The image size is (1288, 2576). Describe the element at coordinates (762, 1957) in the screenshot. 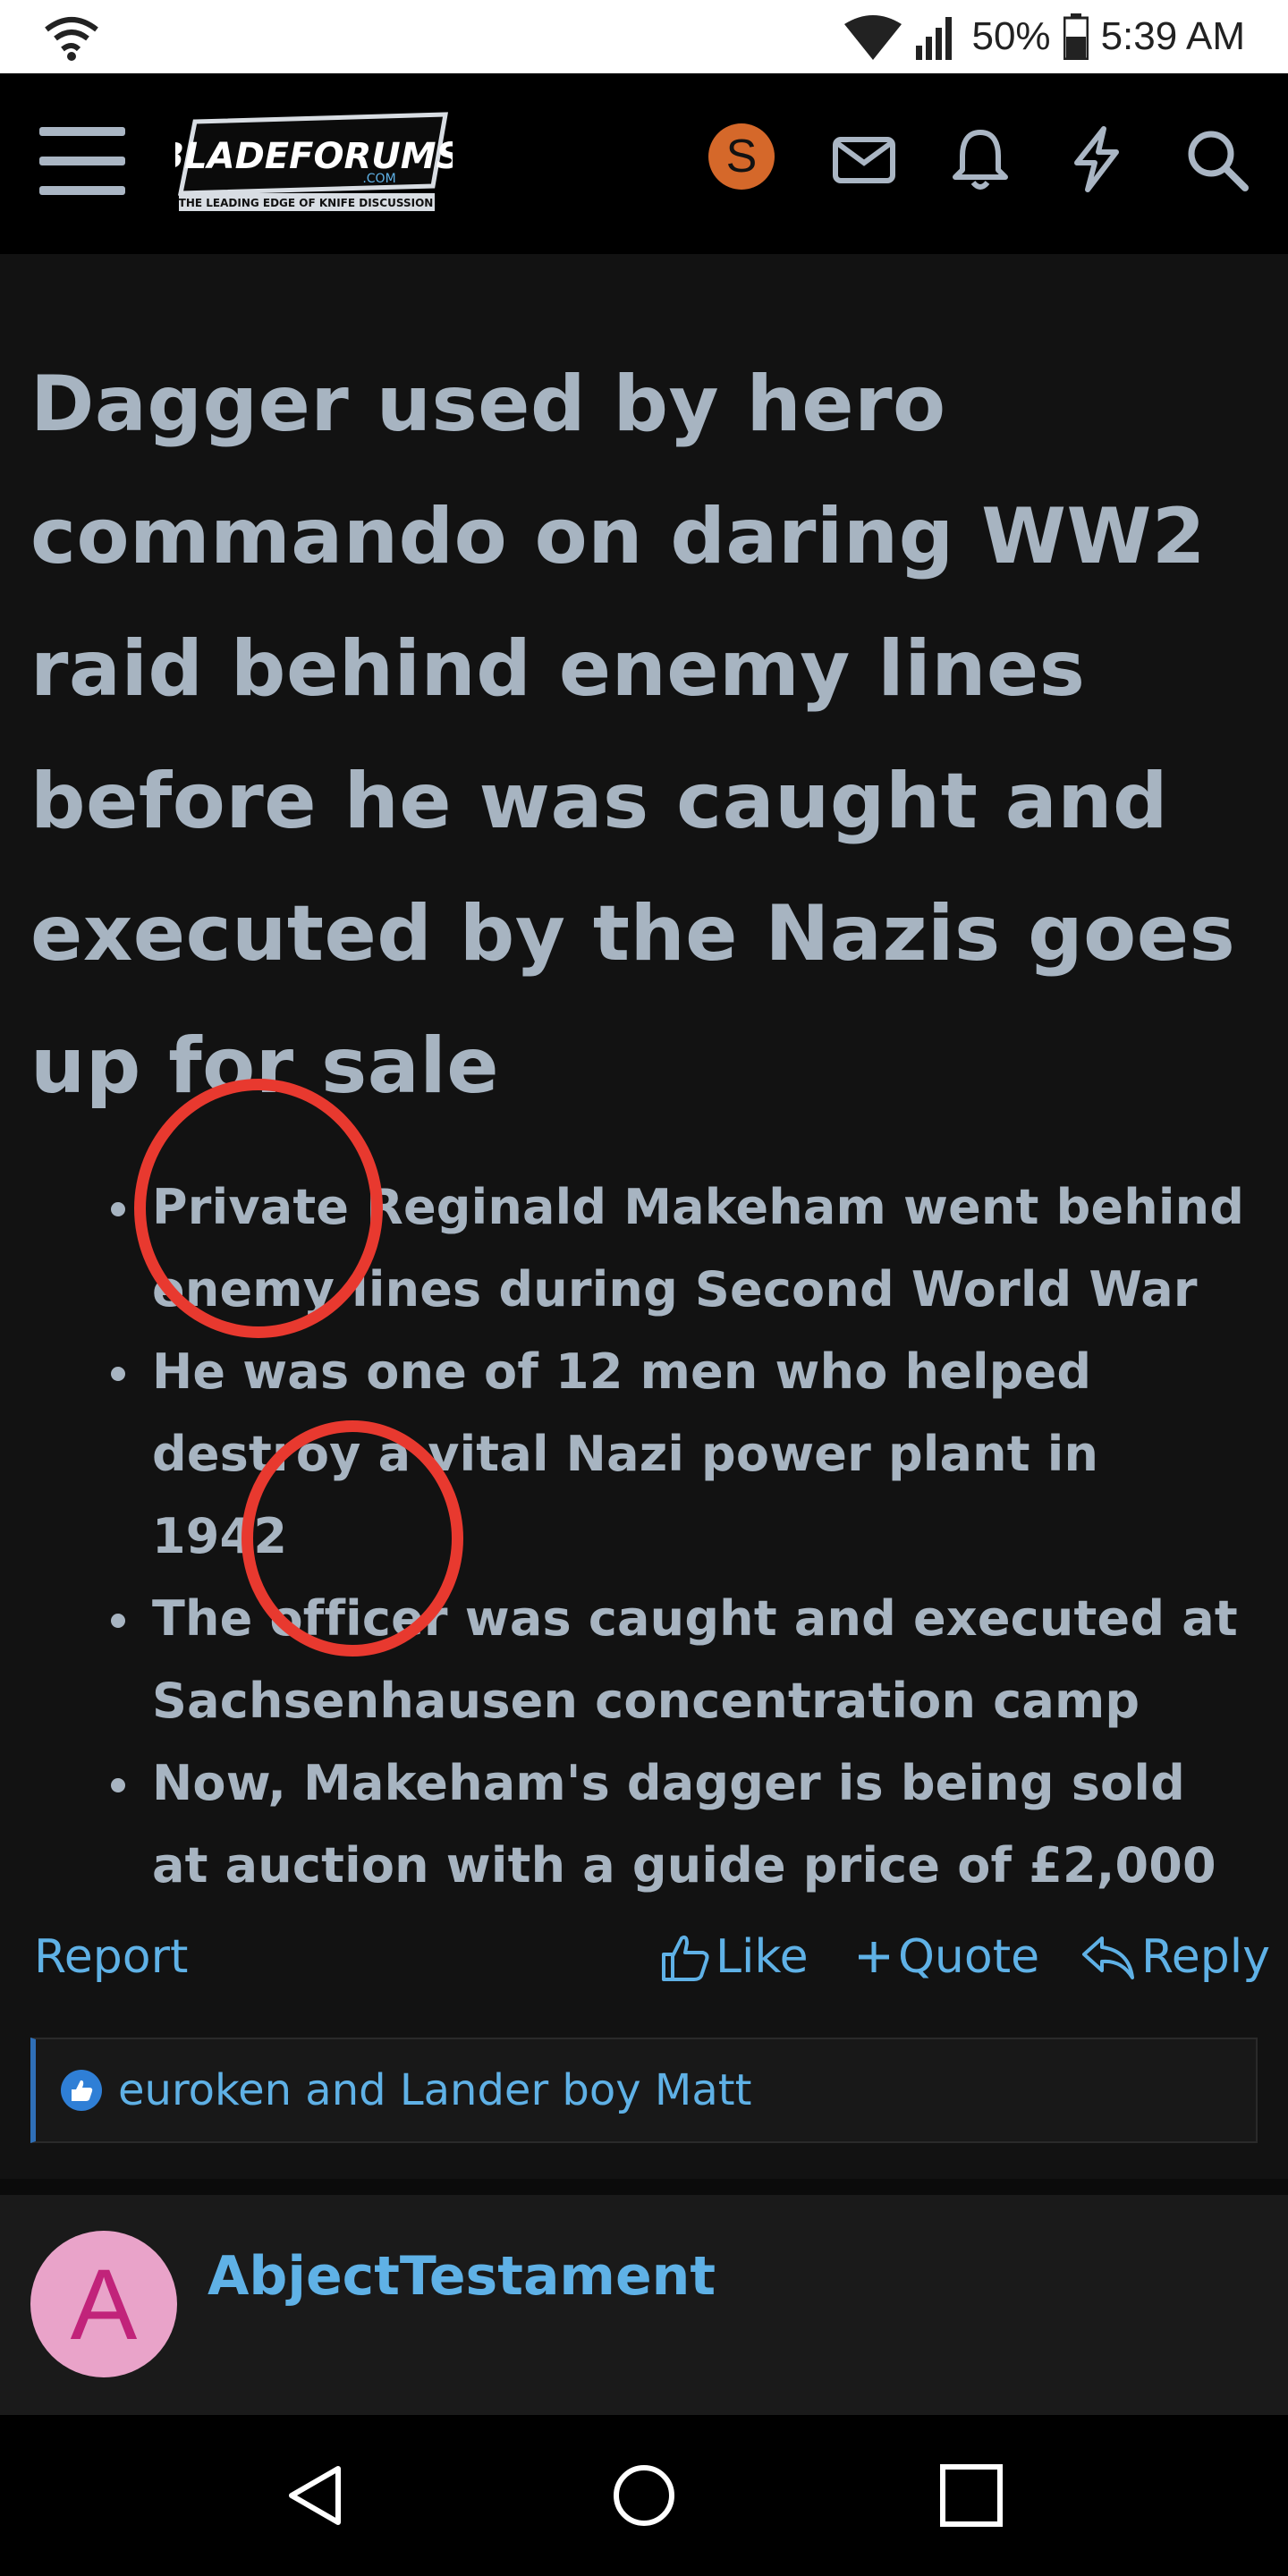

I see `like-label: Like` at that location.